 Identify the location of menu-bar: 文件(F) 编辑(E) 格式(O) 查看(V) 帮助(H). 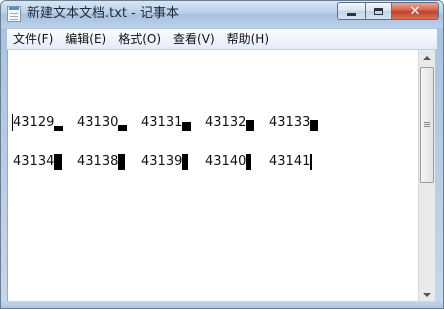
(222, 39).